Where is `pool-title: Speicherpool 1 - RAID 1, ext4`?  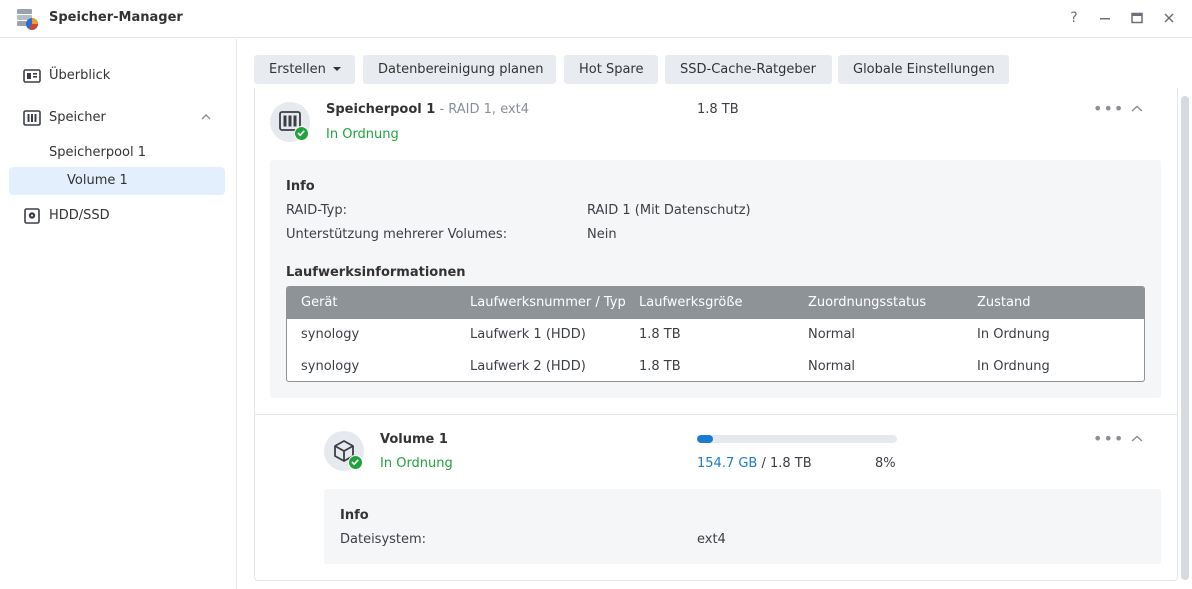 pool-title: Speicherpool 1 - RAID 1, ext4 is located at coordinates (427, 109).